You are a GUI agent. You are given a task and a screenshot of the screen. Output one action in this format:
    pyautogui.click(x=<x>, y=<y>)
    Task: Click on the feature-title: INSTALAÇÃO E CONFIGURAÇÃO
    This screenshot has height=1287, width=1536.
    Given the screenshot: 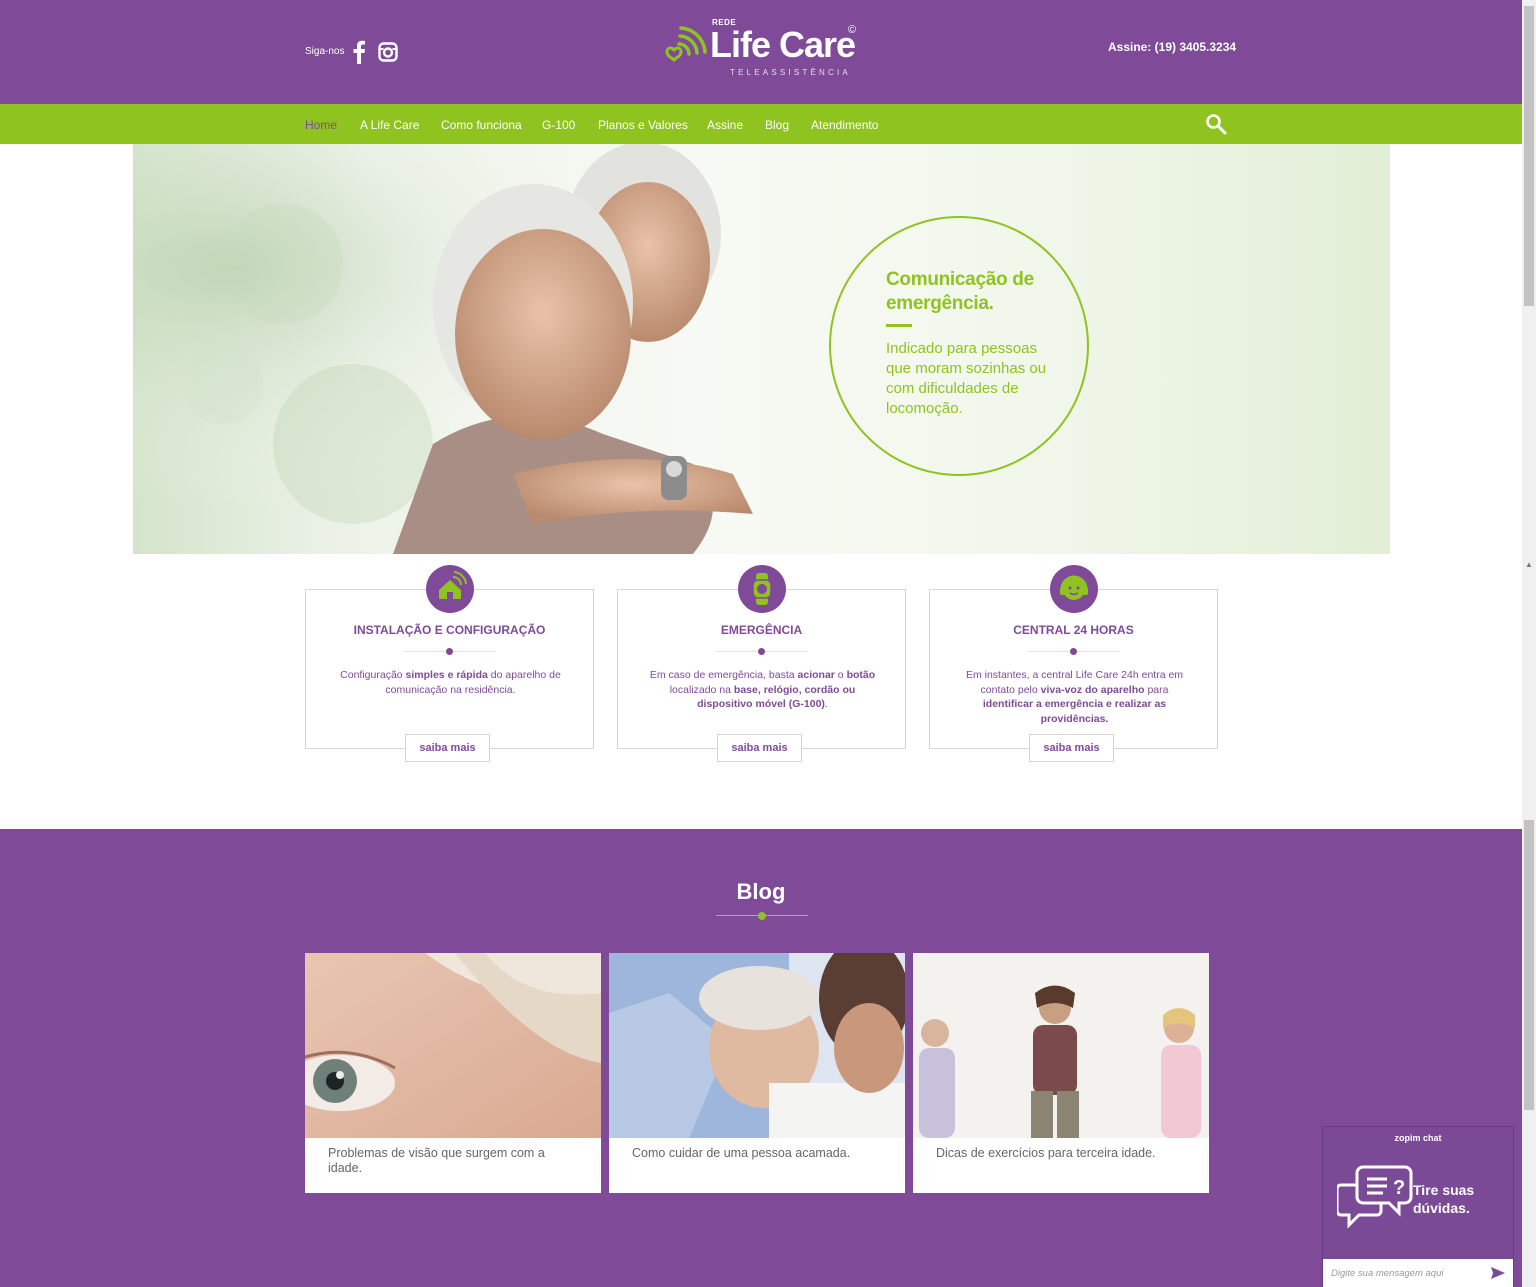 What is the action you would take?
    pyautogui.click(x=449, y=630)
    